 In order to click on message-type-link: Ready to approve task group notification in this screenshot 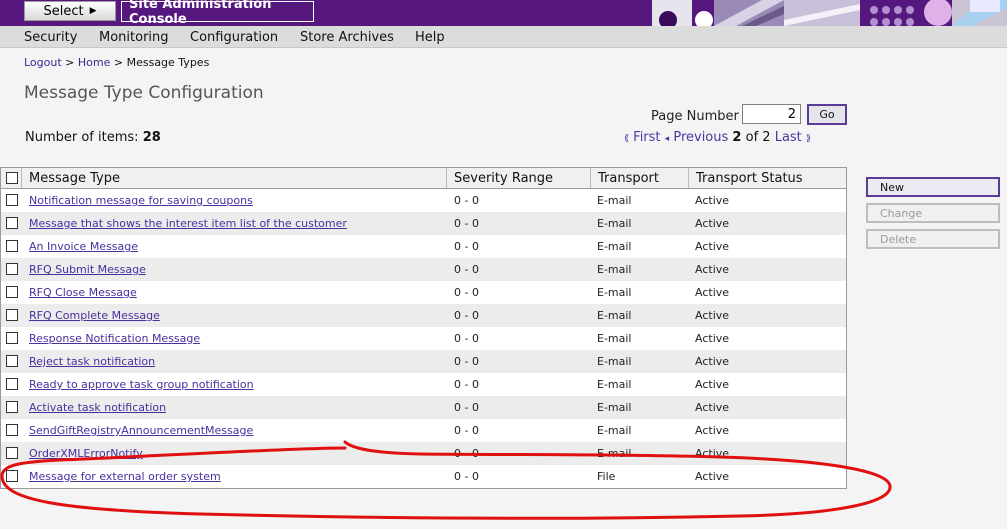, I will do `click(141, 384)`.